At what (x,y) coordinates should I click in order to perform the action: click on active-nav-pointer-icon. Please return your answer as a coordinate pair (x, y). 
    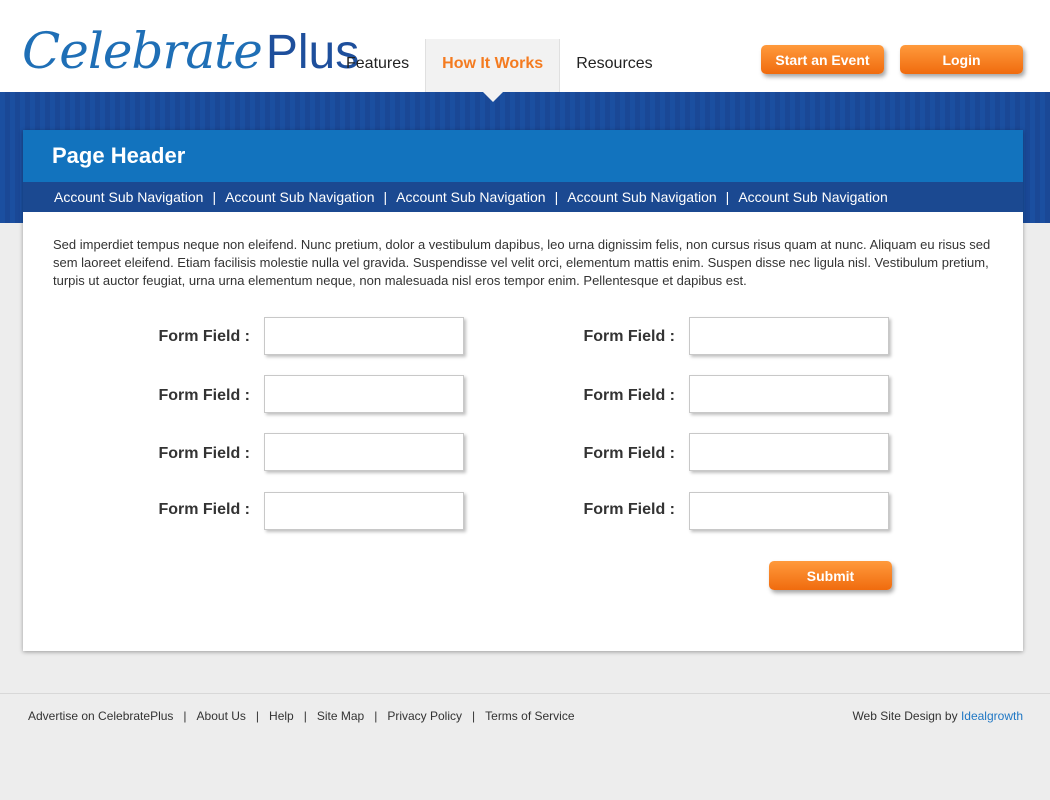
    Looking at the image, I should click on (492, 97).